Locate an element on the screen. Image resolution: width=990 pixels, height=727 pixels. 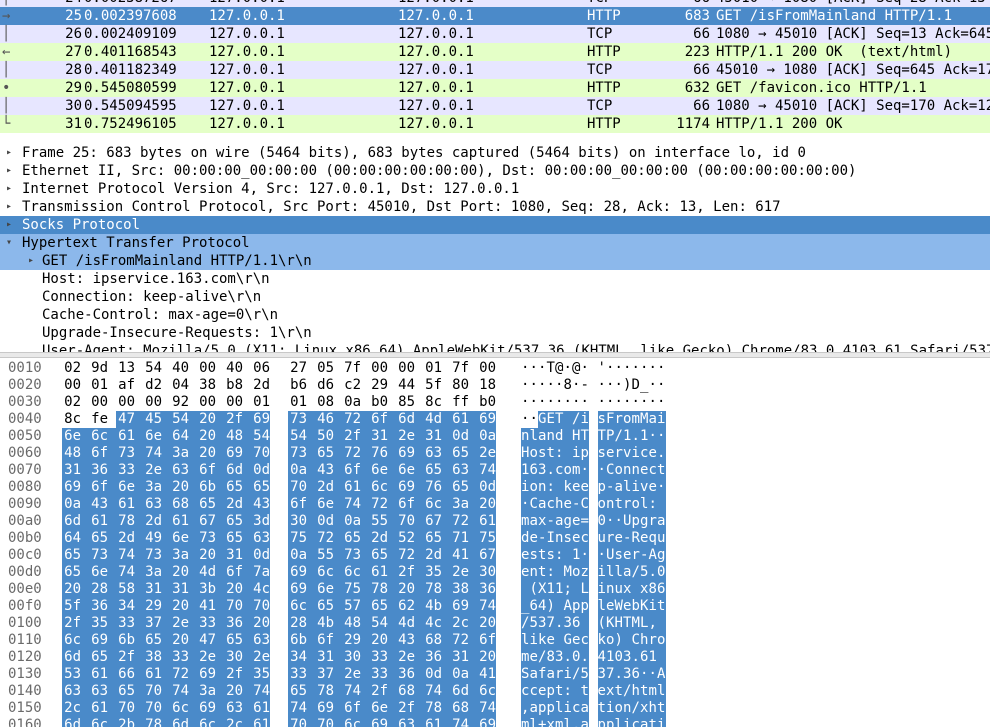
hex-byte: 69 is located at coordinates (202, 708).